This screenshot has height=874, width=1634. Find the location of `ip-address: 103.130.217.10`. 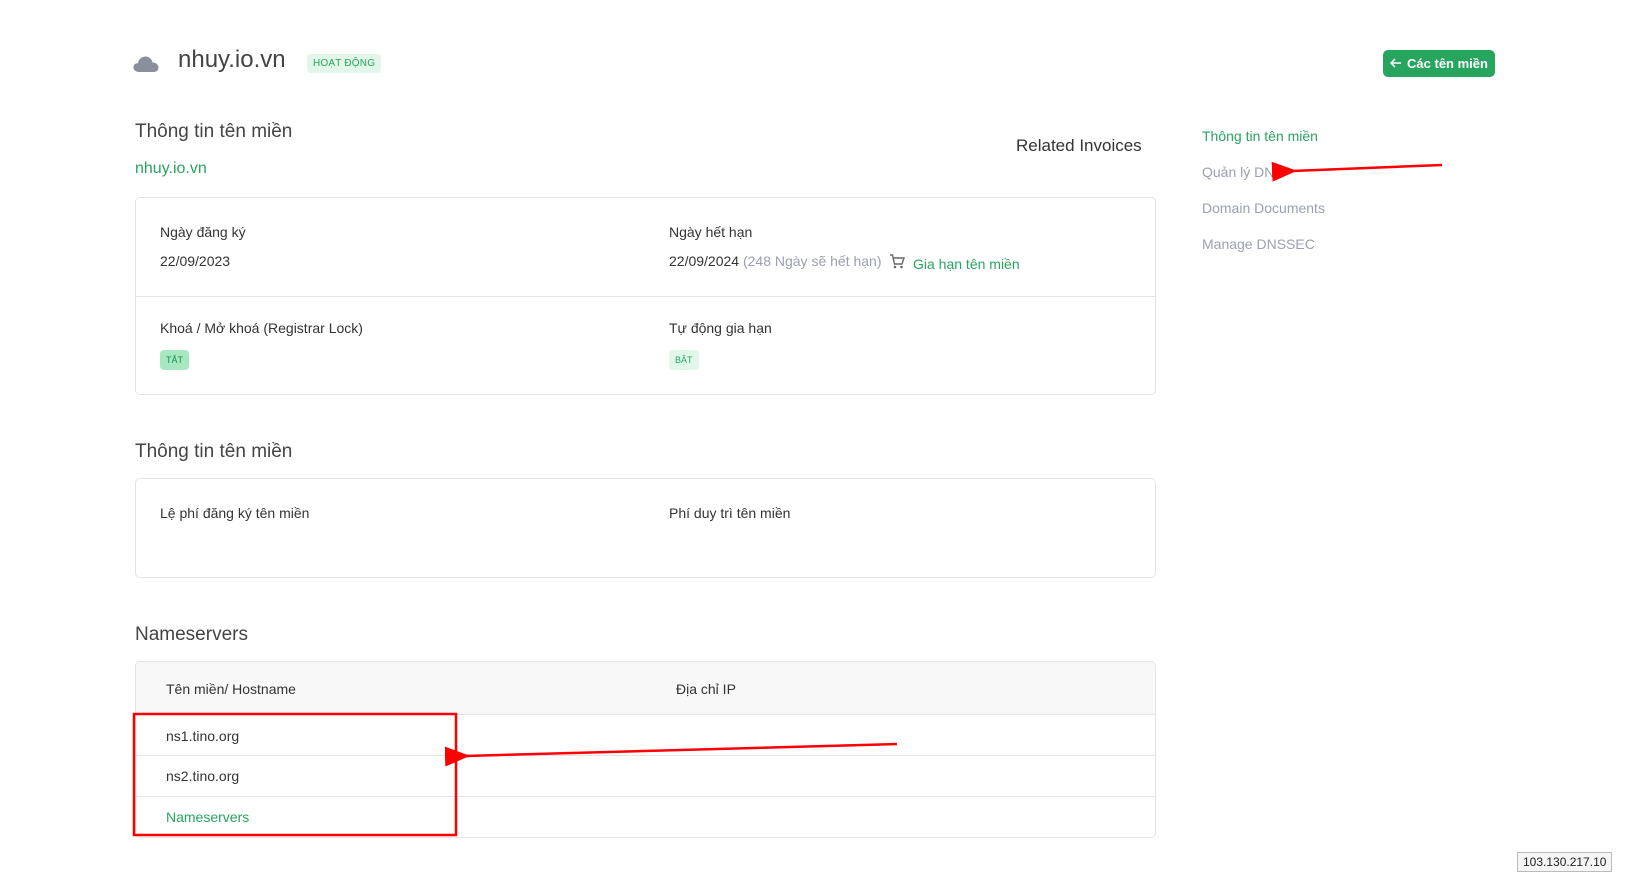

ip-address: 103.130.217.10 is located at coordinates (1565, 862).